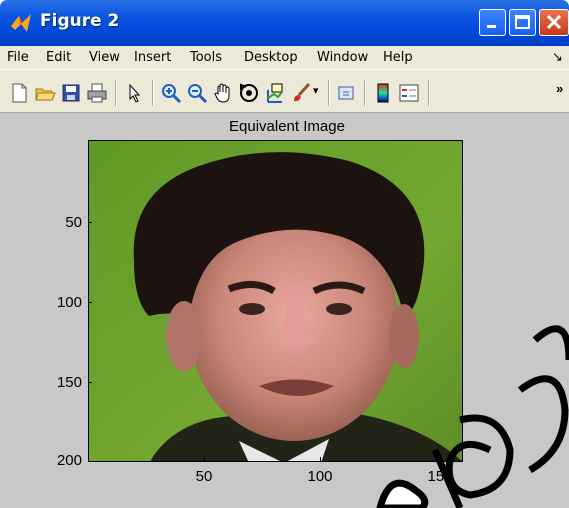  I want to click on print-icon, so click(97, 93).